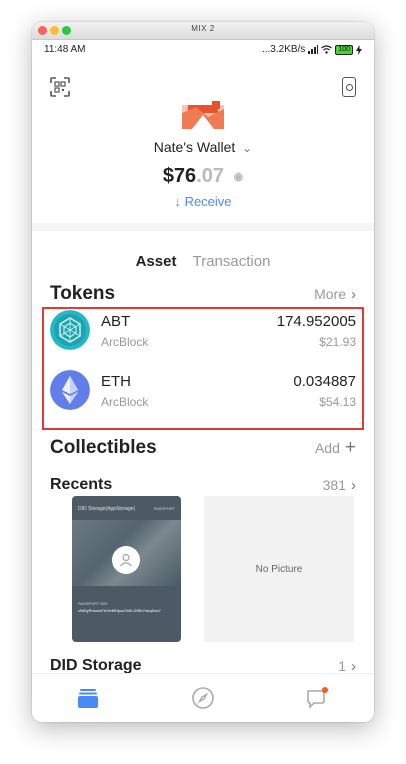  Describe the element at coordinates (239, 176) in the screenshot. I see `eye-icon: ◉` at that location.